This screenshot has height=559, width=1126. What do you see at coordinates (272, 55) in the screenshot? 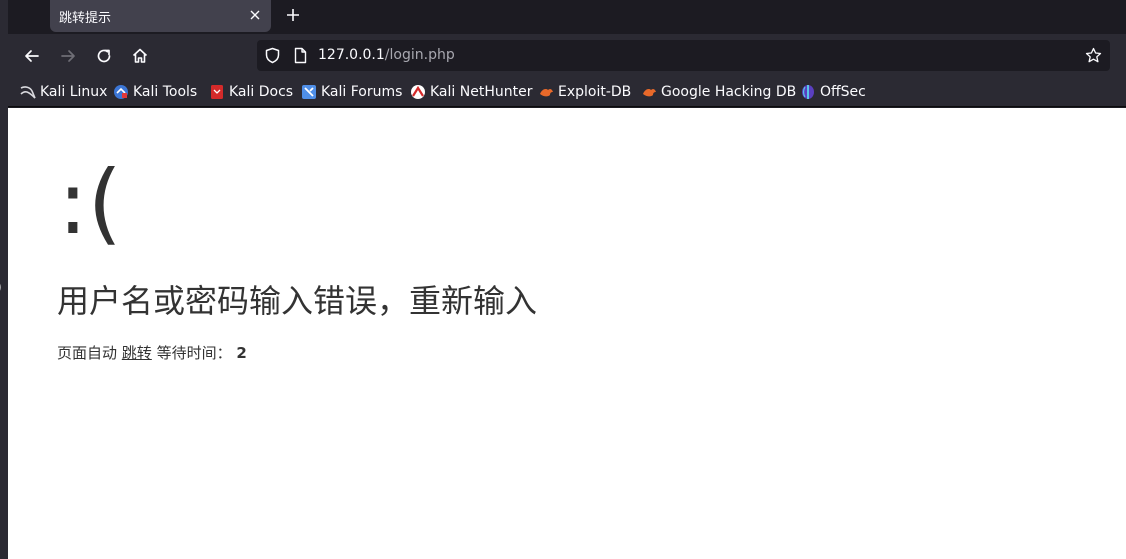
I see `tracking-shield-icon` at bounding box center [272, 55].